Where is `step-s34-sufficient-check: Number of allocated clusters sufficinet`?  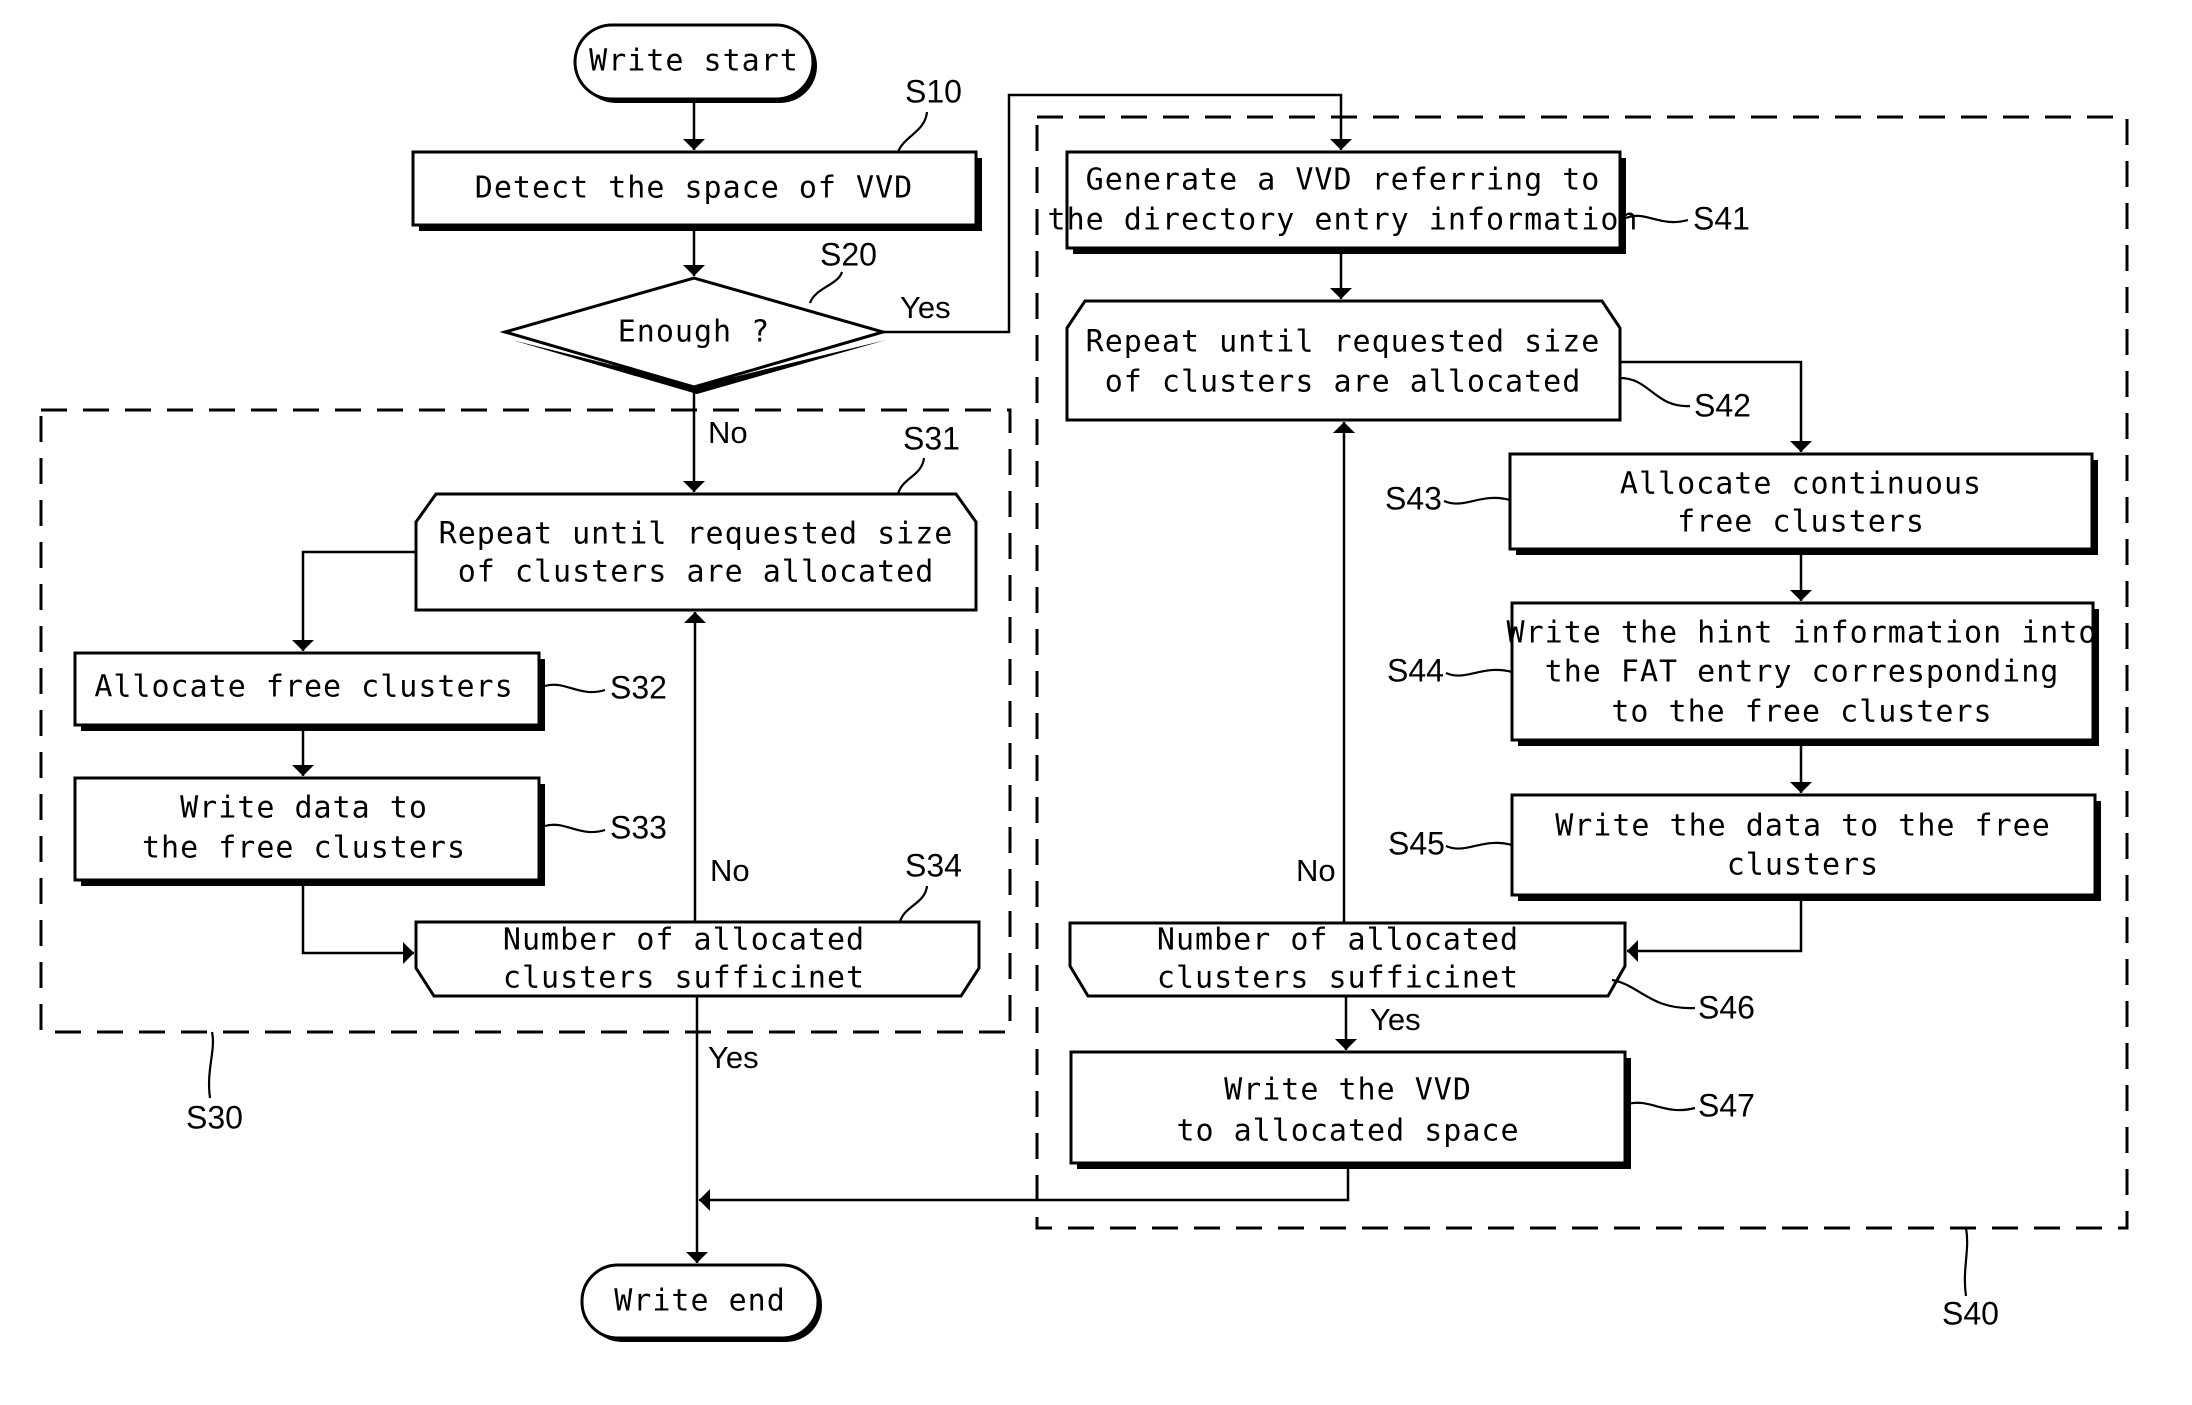 step-s34-sufficient-check: Number of allocated clusters sufficinet is located at coordinates (697, 959).